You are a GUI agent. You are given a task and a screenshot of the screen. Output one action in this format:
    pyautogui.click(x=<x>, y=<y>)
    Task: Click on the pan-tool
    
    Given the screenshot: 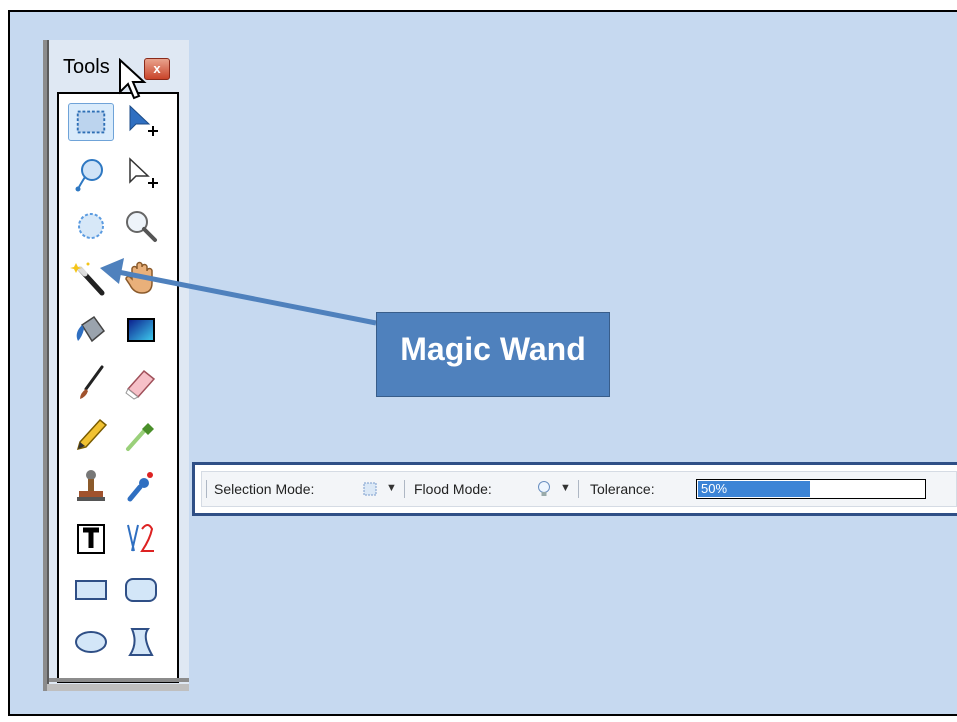 What is the action you would take?
    pyautogui.click(x=141, y=278)
    